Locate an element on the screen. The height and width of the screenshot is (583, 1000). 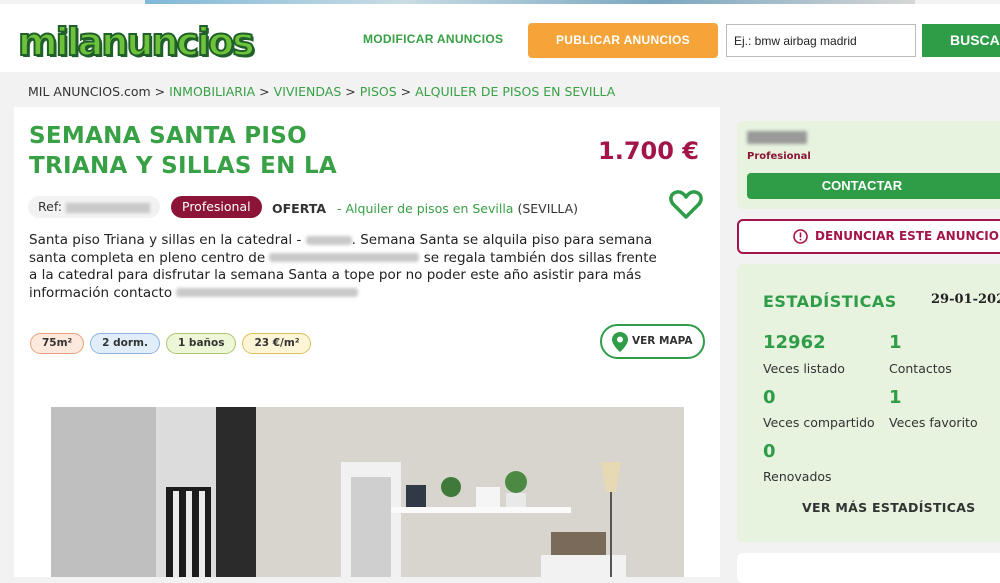
seller-card: Profesional CONTACTAR is located at coordinates (868, 165).